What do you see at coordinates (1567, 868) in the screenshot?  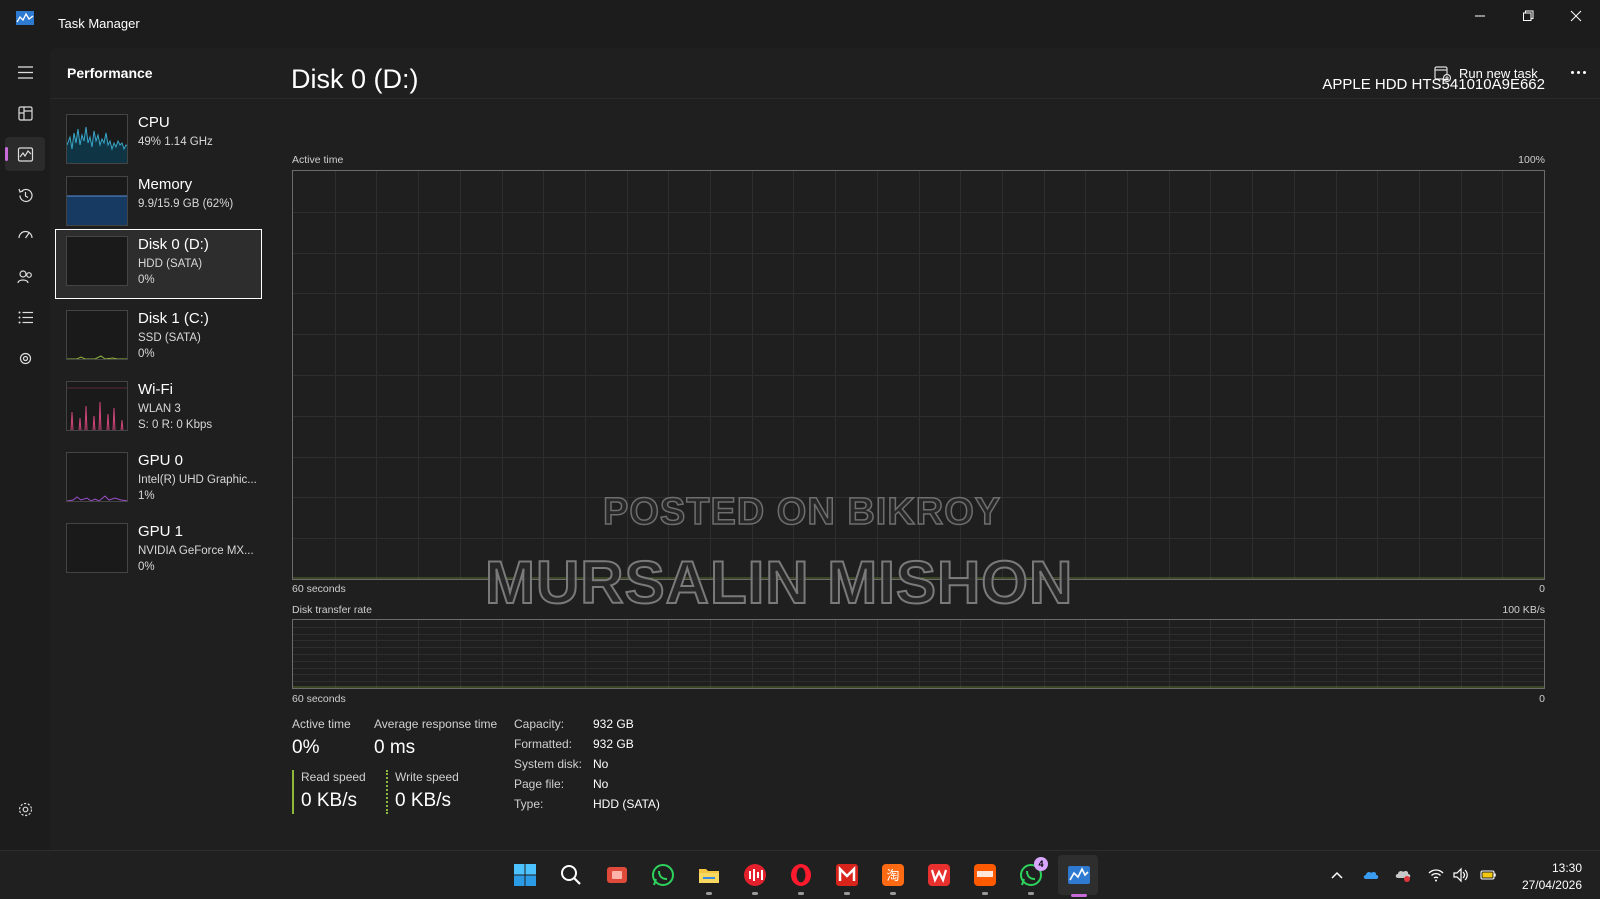 I see `clock-time: 13:30` at bounding box center [1567, 868].